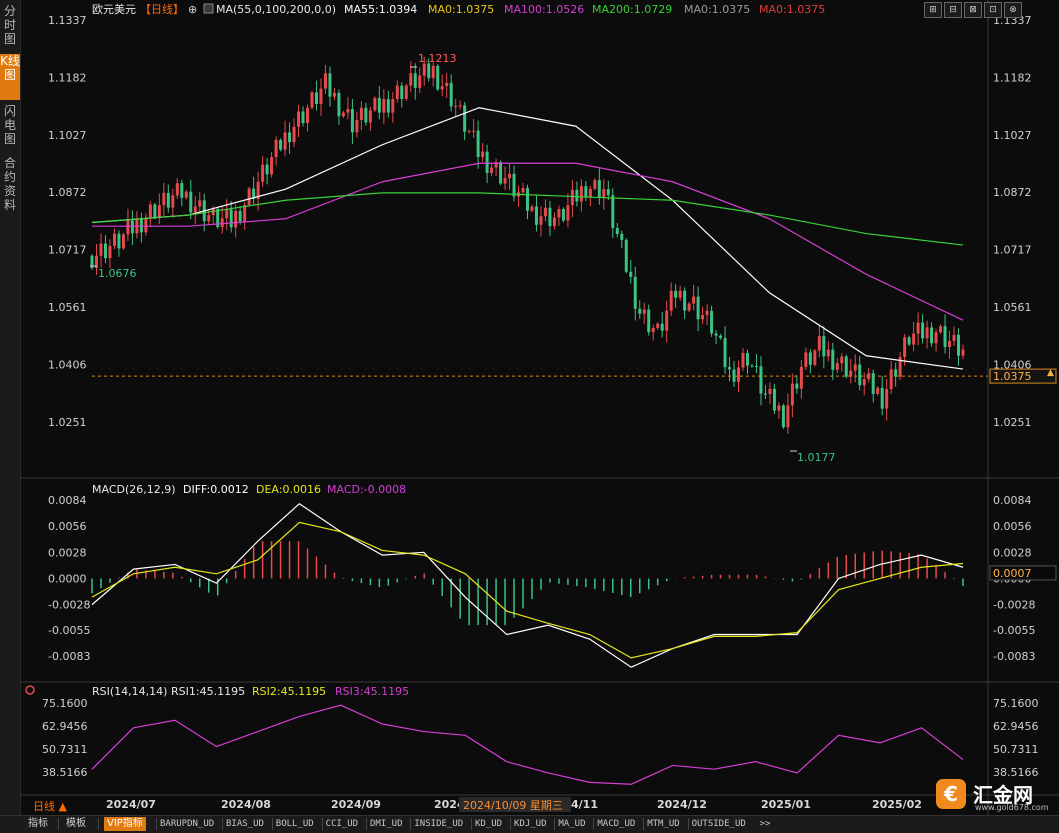 This screenshot has width=1059, height=833. Describe the element at coordinates (67, 552) in the screenshot. I see `macd-tick-left: 0.0028` at that location.